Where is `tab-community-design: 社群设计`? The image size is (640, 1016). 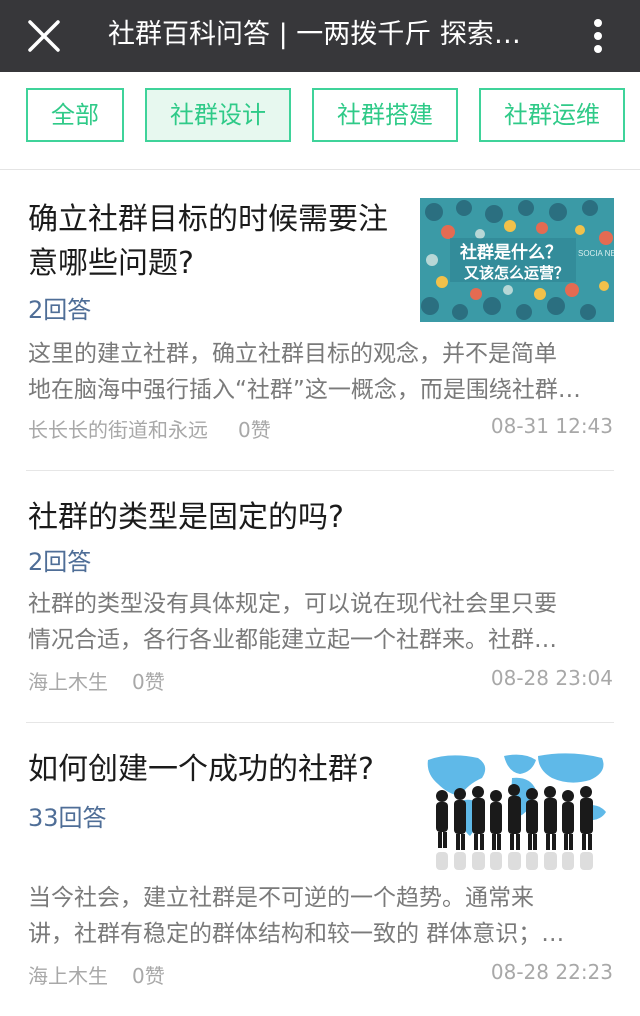 tab-community-design: 社群设计 is located at coordinates (218, 115).